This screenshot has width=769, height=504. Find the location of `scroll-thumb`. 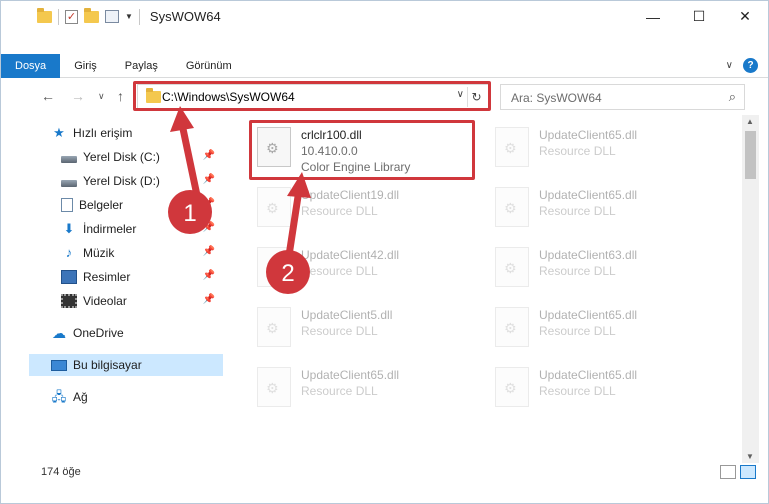

scroll-thumb is located at coordinates (750, 155).